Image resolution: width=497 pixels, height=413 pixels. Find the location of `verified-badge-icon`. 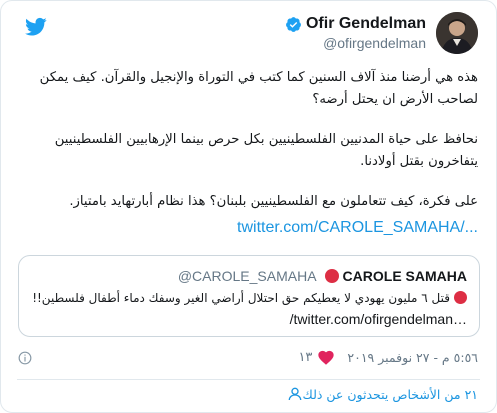

verified-badge-icon is located at coordinates (293, 24).